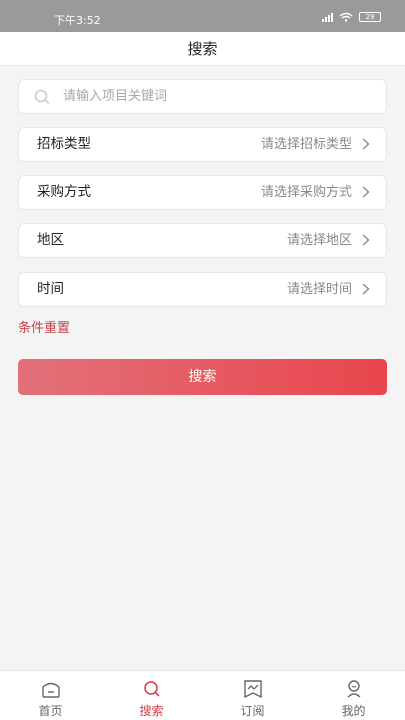  Describe the element at coordinates (202, 144) in the screenshot. I see `filter-bid-type: 招标类型 请选择招标类型` at that location.